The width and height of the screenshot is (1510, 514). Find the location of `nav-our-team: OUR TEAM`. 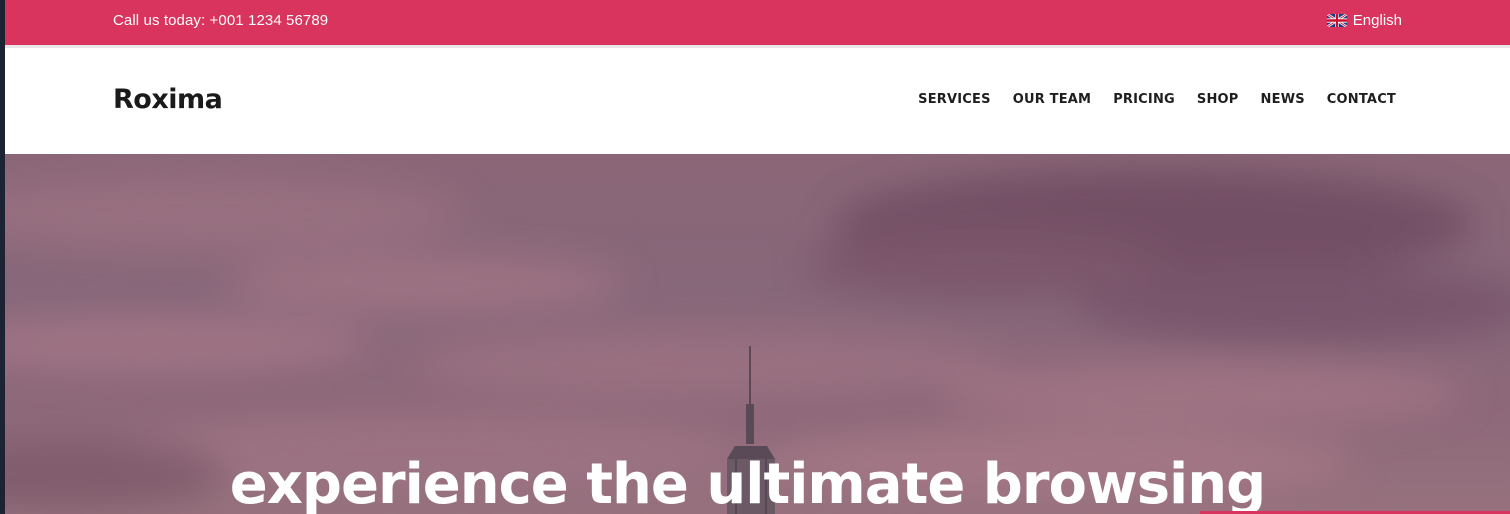

nav-our-team: OUR TEAM is located at coordinates (1052, 99).